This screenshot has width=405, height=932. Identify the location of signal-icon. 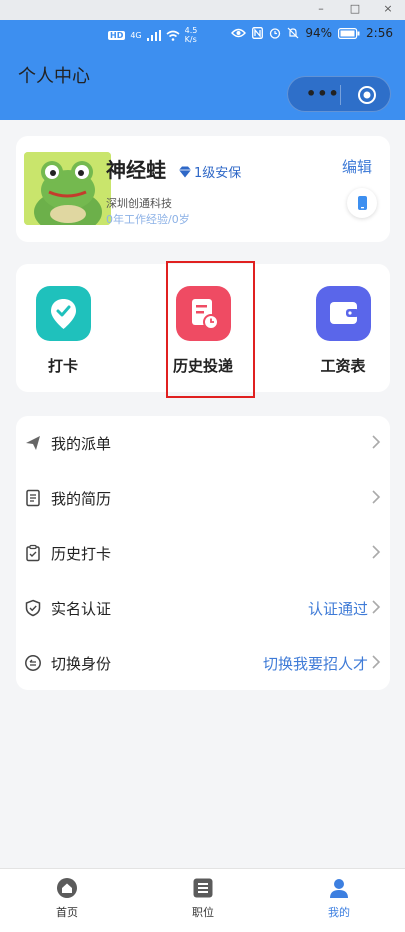
(153, 35).